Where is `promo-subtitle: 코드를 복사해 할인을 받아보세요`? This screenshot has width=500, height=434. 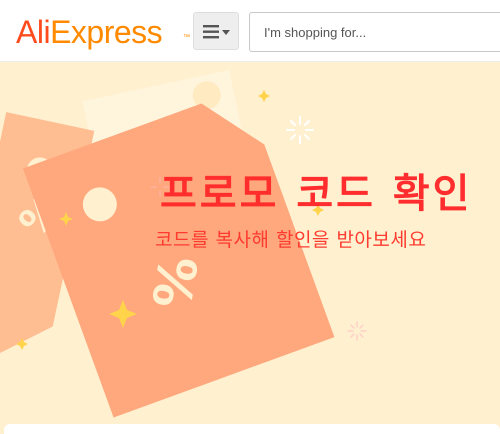
promo-subtitle: 코드를 복사해 할인을 받아보세요 is located at coordinates (291, 240).